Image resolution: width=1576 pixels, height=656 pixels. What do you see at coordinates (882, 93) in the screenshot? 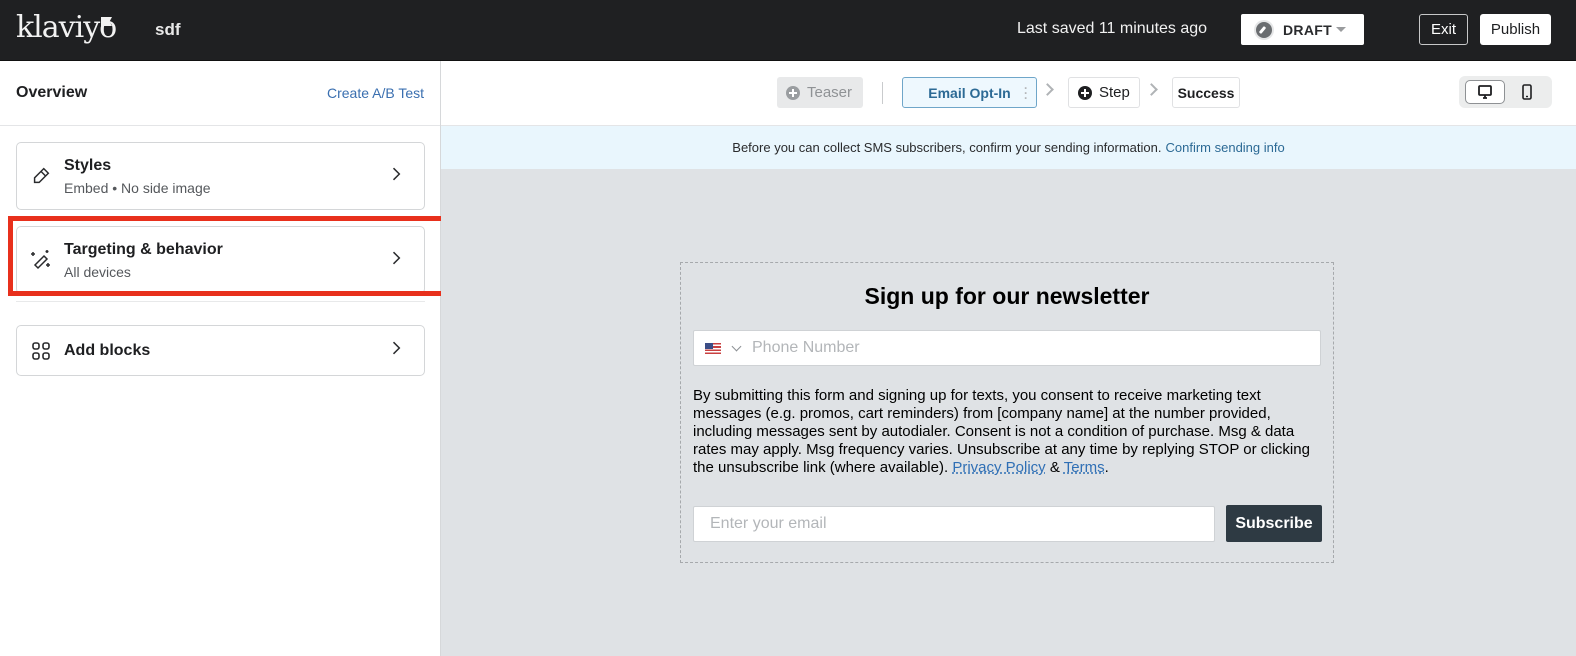
I see `step-separator` at bounding box center [882, 93].